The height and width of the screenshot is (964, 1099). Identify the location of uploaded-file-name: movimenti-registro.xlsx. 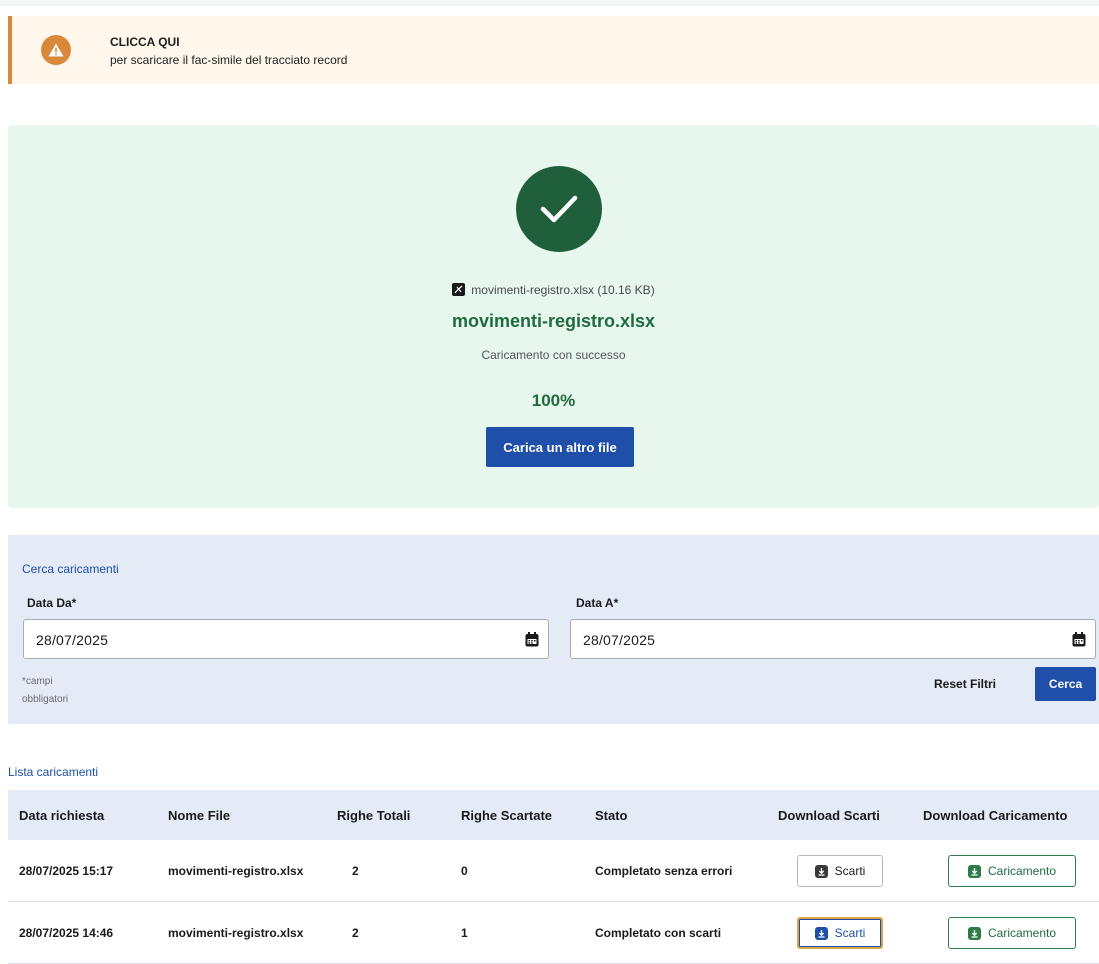
(553, 321).